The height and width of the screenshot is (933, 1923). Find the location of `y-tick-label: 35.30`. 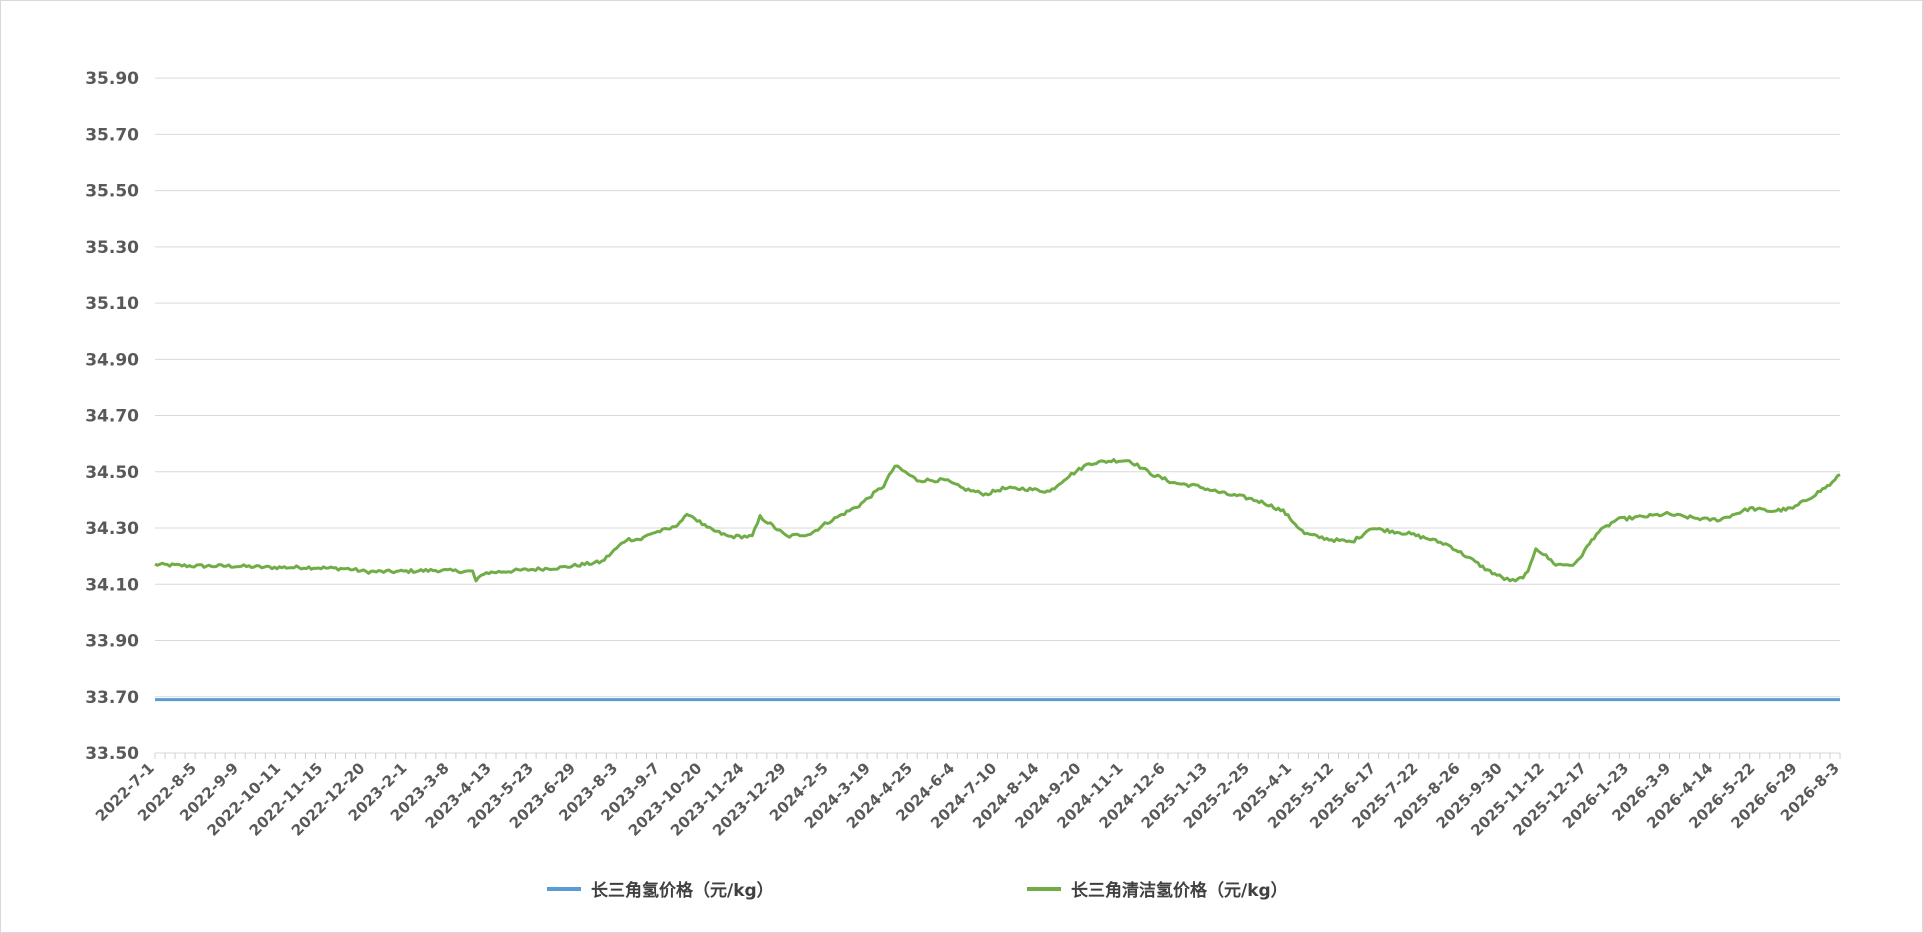

y-tick-label: 35.30 is located at coordinates (112, 248).